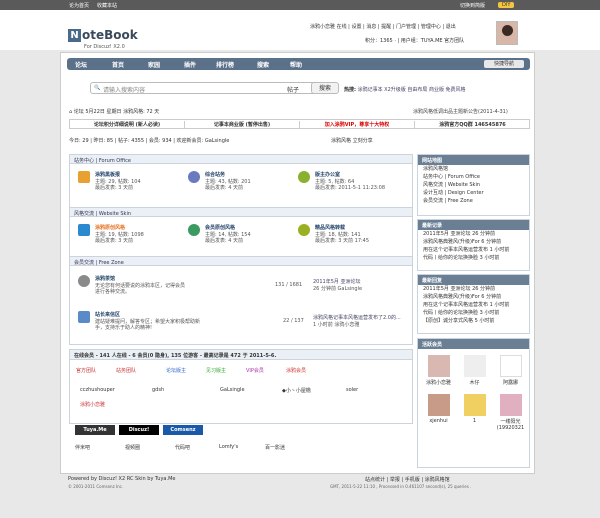 This screenshot has width=600, height=518. I want to click on nav-space: 家园, so click(154, 64).